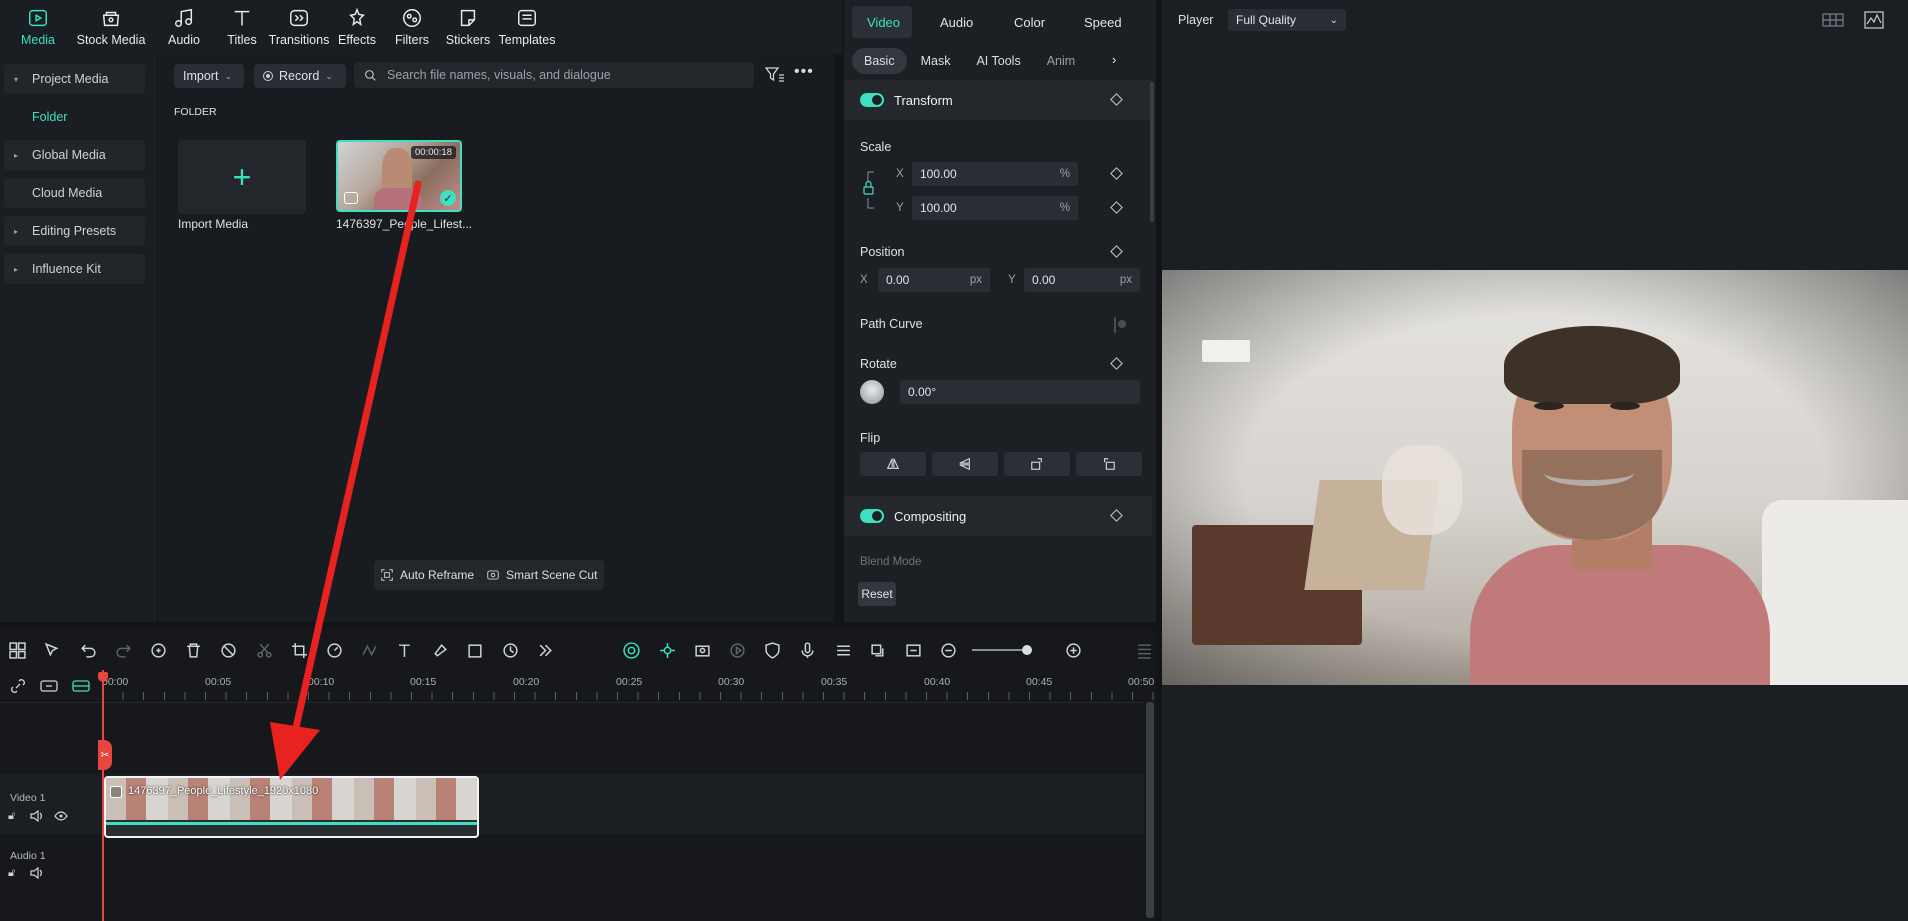  What do you see at coordinates (510, 650) in the screenshot?
I see `keyframe-button` at bounding box center [510, 650].